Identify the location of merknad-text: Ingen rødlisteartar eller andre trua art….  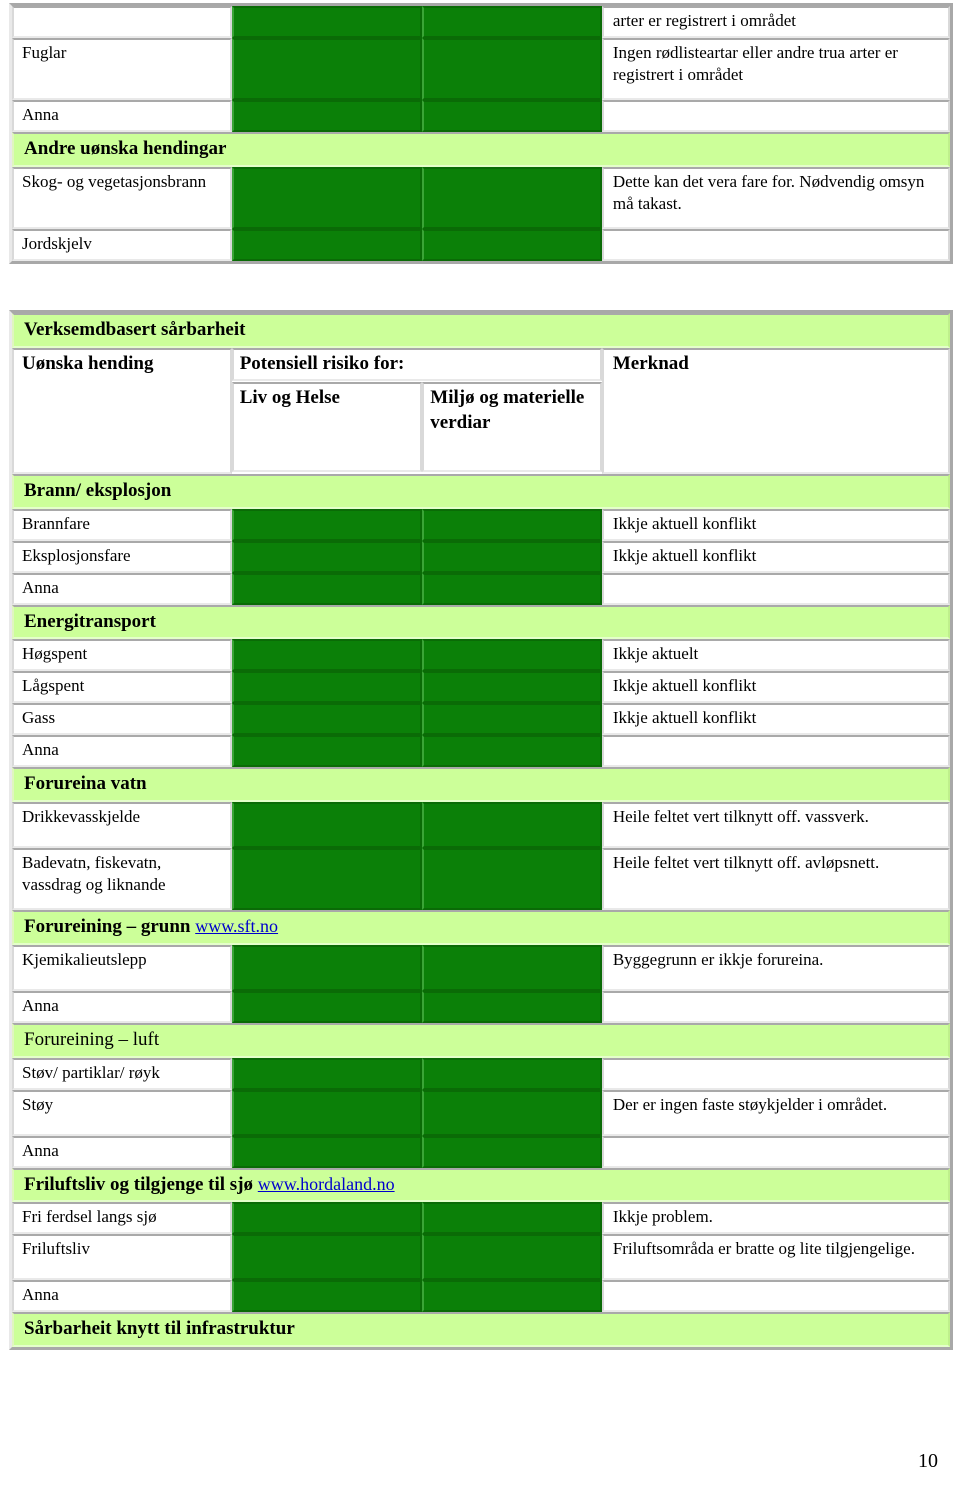
(775, 69).